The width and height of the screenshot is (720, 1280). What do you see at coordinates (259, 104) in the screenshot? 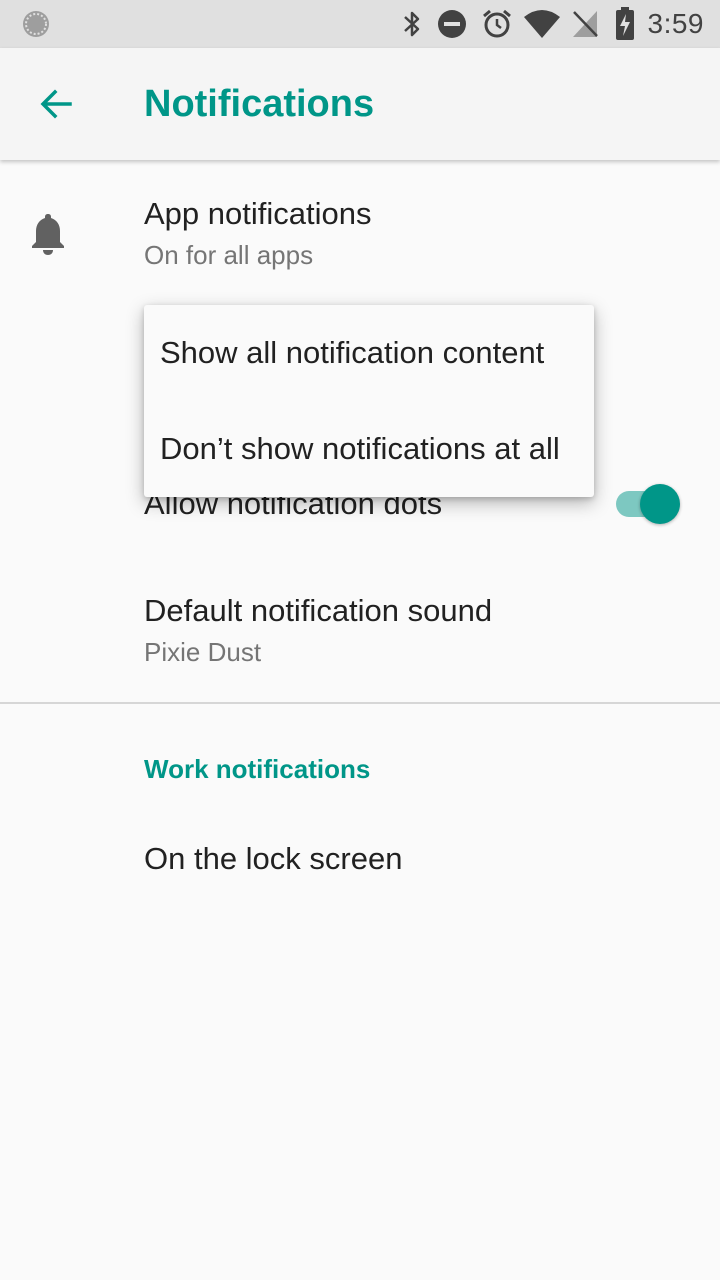
I see `page-title: Notifications` at bounding box center [259, 104].